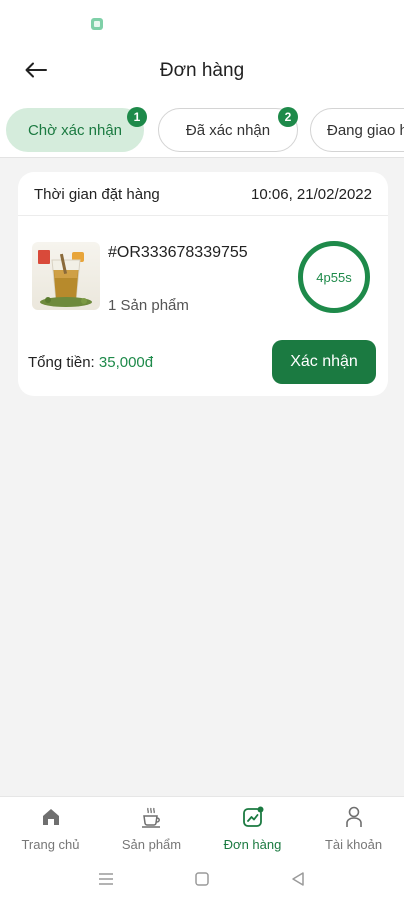 This screenshot has height=900, width=404. I want to click on countdown-text: 4p55s, so click(334, 277).